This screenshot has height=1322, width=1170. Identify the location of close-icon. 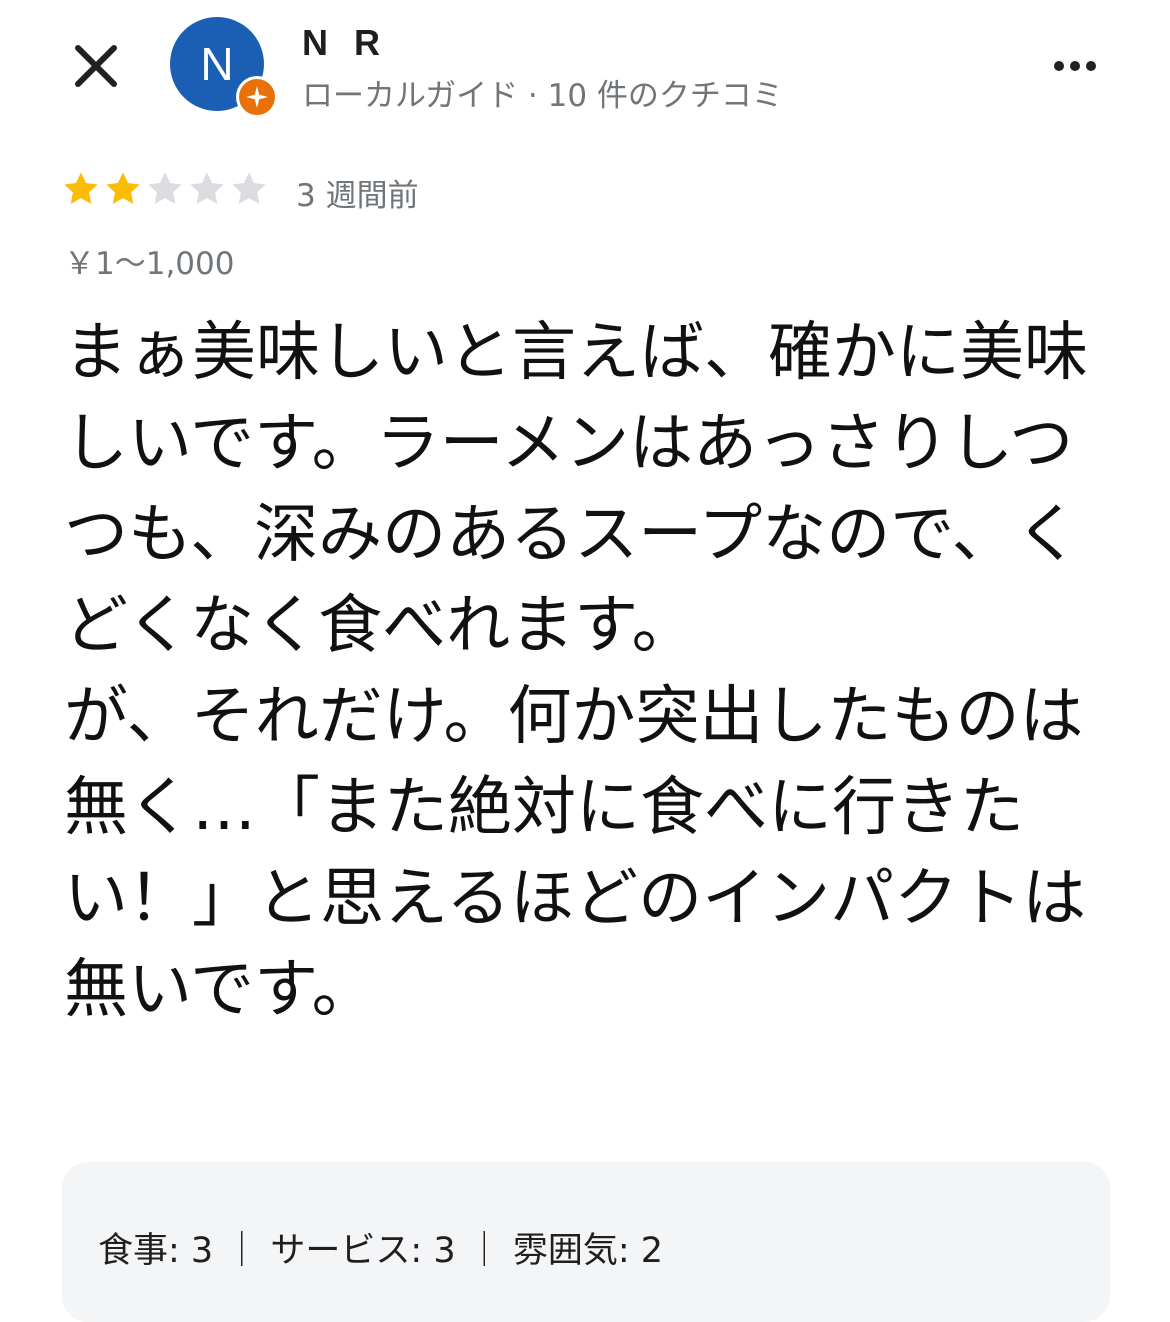
(96, 66).